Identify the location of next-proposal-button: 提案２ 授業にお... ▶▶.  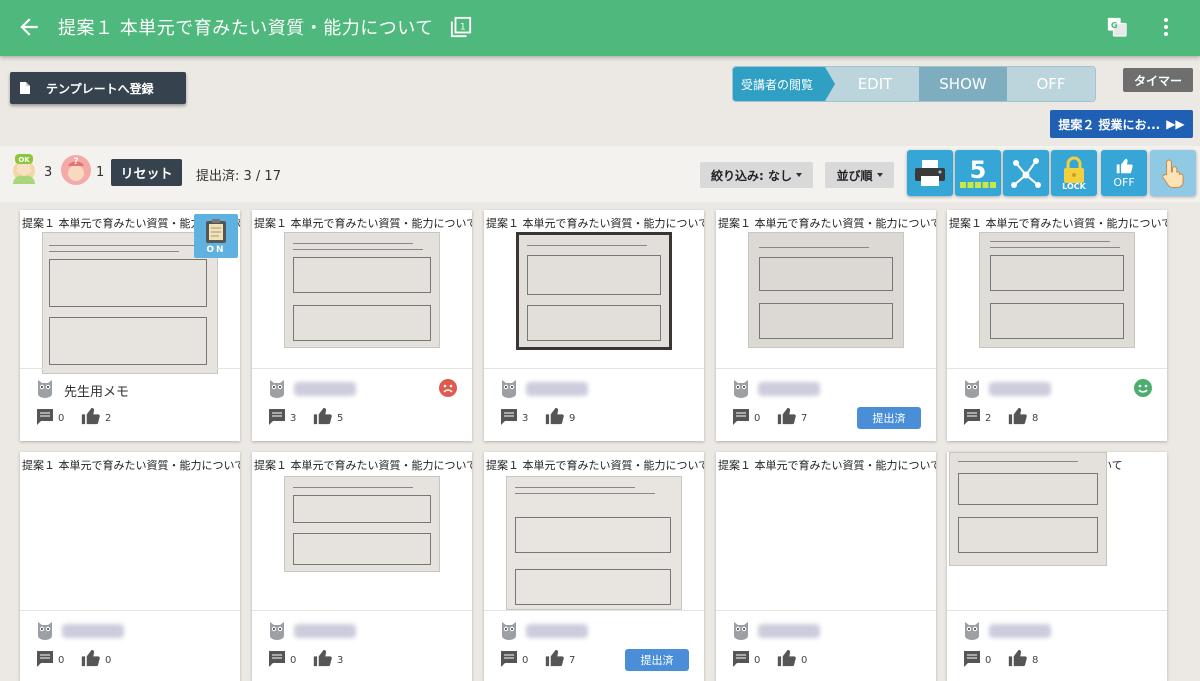
(1121, 124).